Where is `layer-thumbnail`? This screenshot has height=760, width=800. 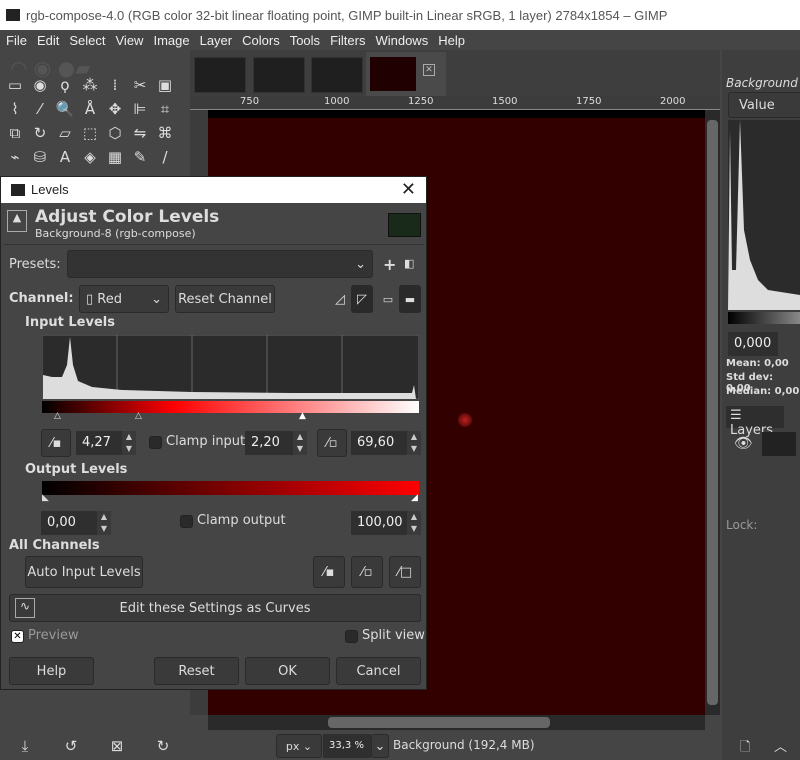 layer-thumbnail is located at coordinates (779, 444).